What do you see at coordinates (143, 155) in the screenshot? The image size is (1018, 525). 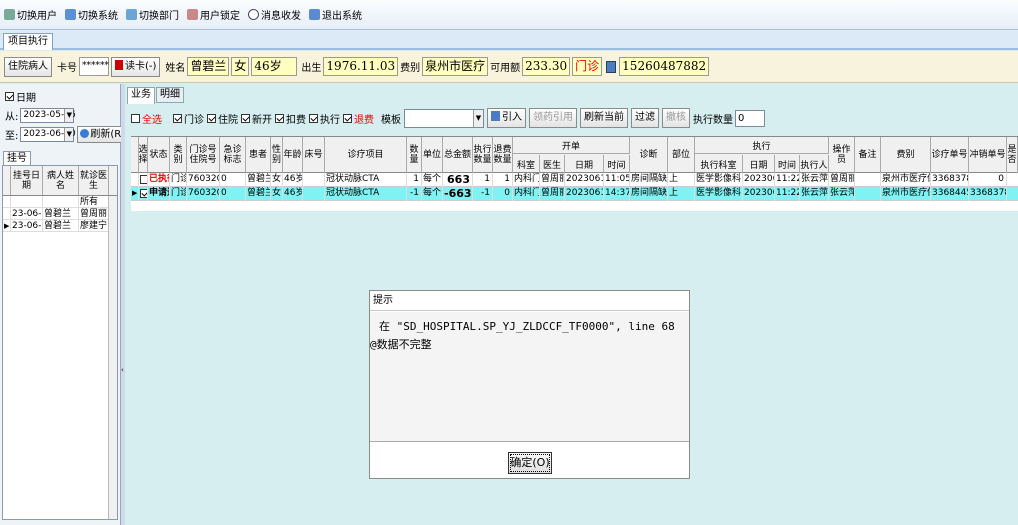 I see `column-header: 选择` at bounding box center [143, 155].